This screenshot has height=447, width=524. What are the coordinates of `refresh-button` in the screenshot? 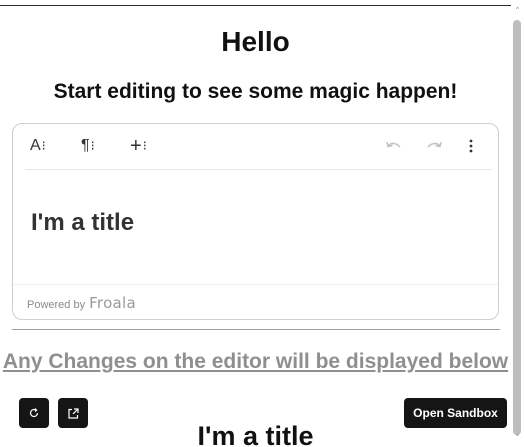 It's located at (34, 413).